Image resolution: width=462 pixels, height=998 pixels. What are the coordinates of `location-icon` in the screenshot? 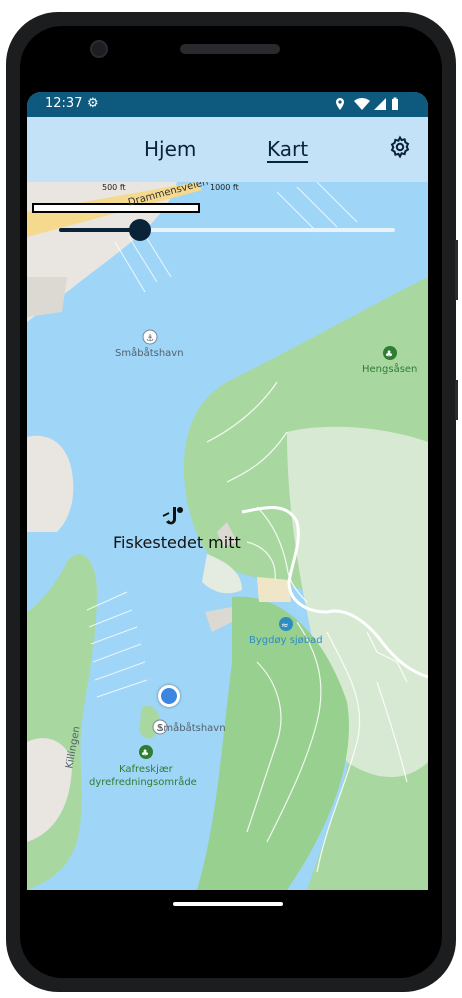 It's located at (340, 104).